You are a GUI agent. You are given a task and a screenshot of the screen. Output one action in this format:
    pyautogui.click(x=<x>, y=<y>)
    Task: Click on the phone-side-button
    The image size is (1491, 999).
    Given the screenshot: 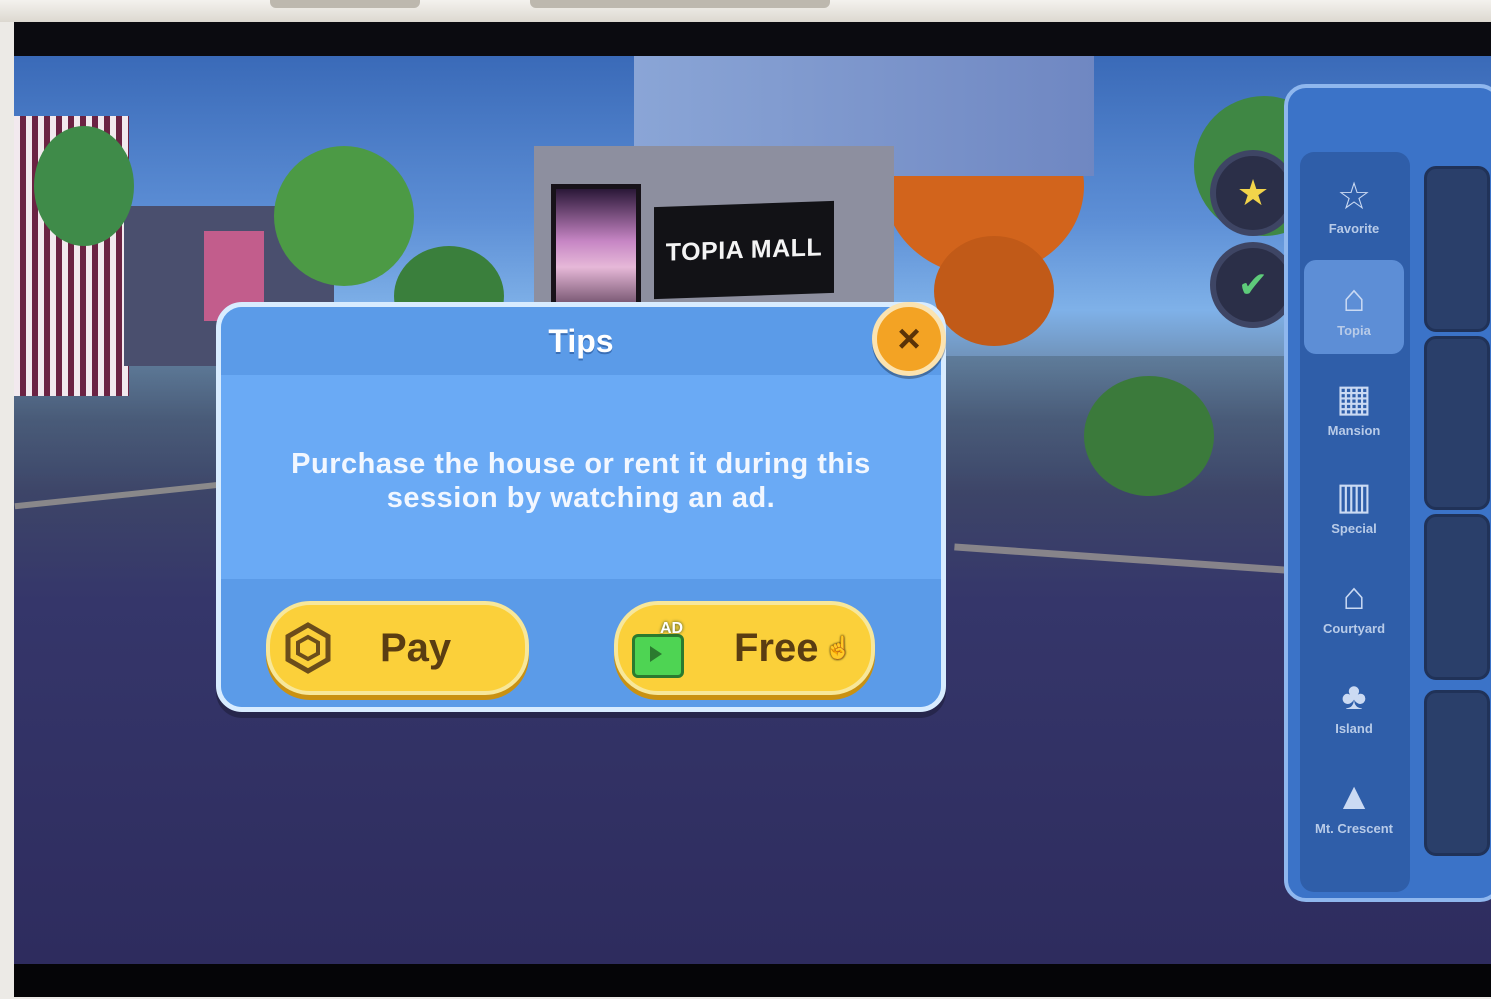 What is the action you would take?
    pyautogui.click(x=680, y=4)
    